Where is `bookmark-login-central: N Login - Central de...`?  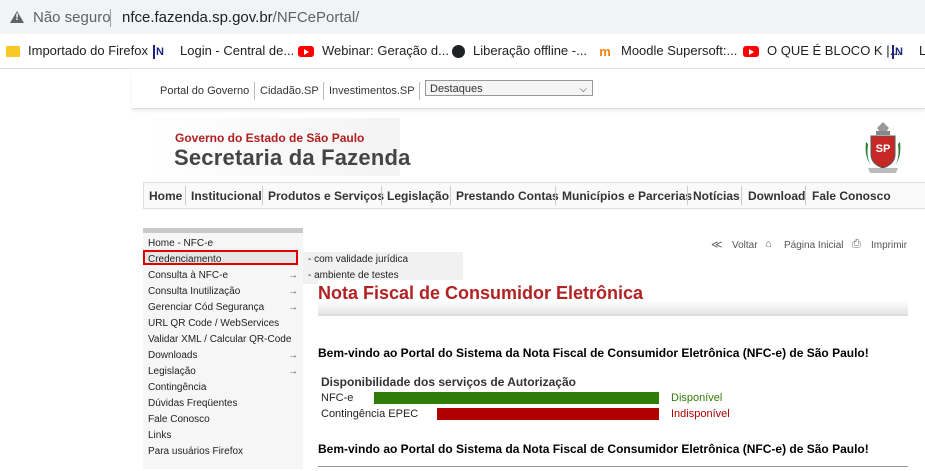
bookmark-login-central: N Login - Central de... is located at coordinates (223, 51).